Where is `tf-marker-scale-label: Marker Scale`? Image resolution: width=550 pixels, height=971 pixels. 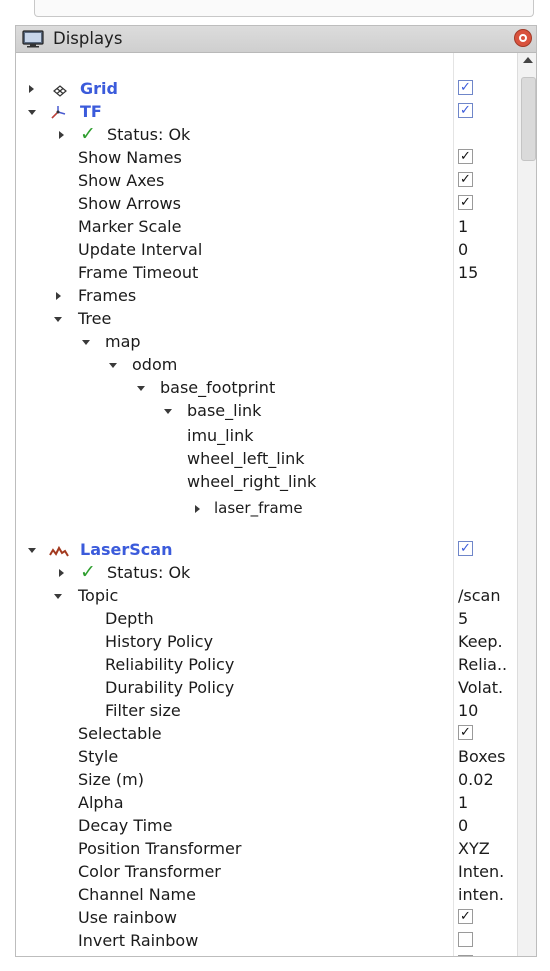
tf-marker-scale-label: Marker Scale is located at coordinates (130, 226).